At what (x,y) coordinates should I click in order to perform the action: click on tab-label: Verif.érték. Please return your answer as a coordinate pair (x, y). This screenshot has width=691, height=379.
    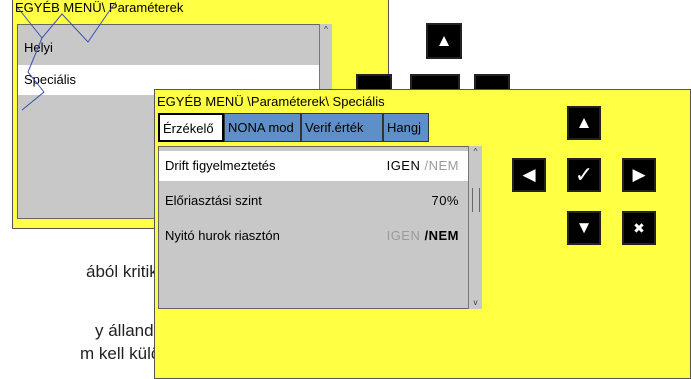
    Looking at the image, I should click on (334, 127).